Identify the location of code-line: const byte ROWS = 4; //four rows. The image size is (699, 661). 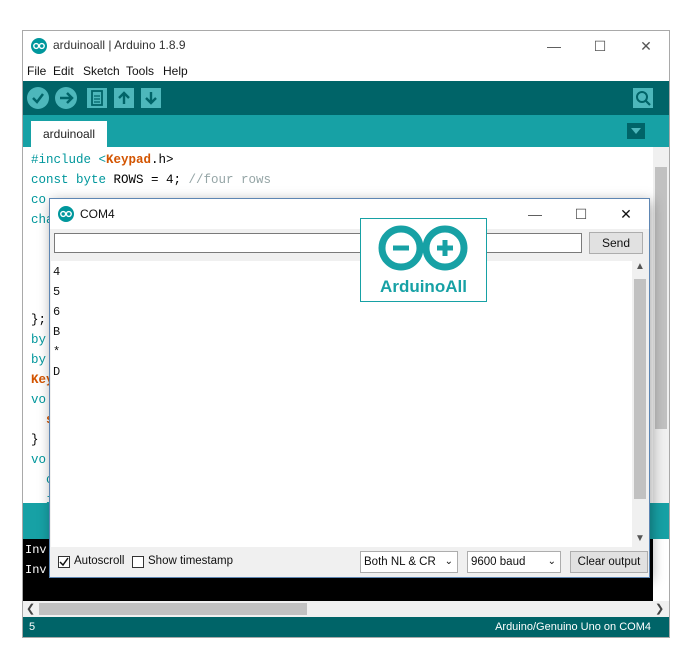
(151, 180).